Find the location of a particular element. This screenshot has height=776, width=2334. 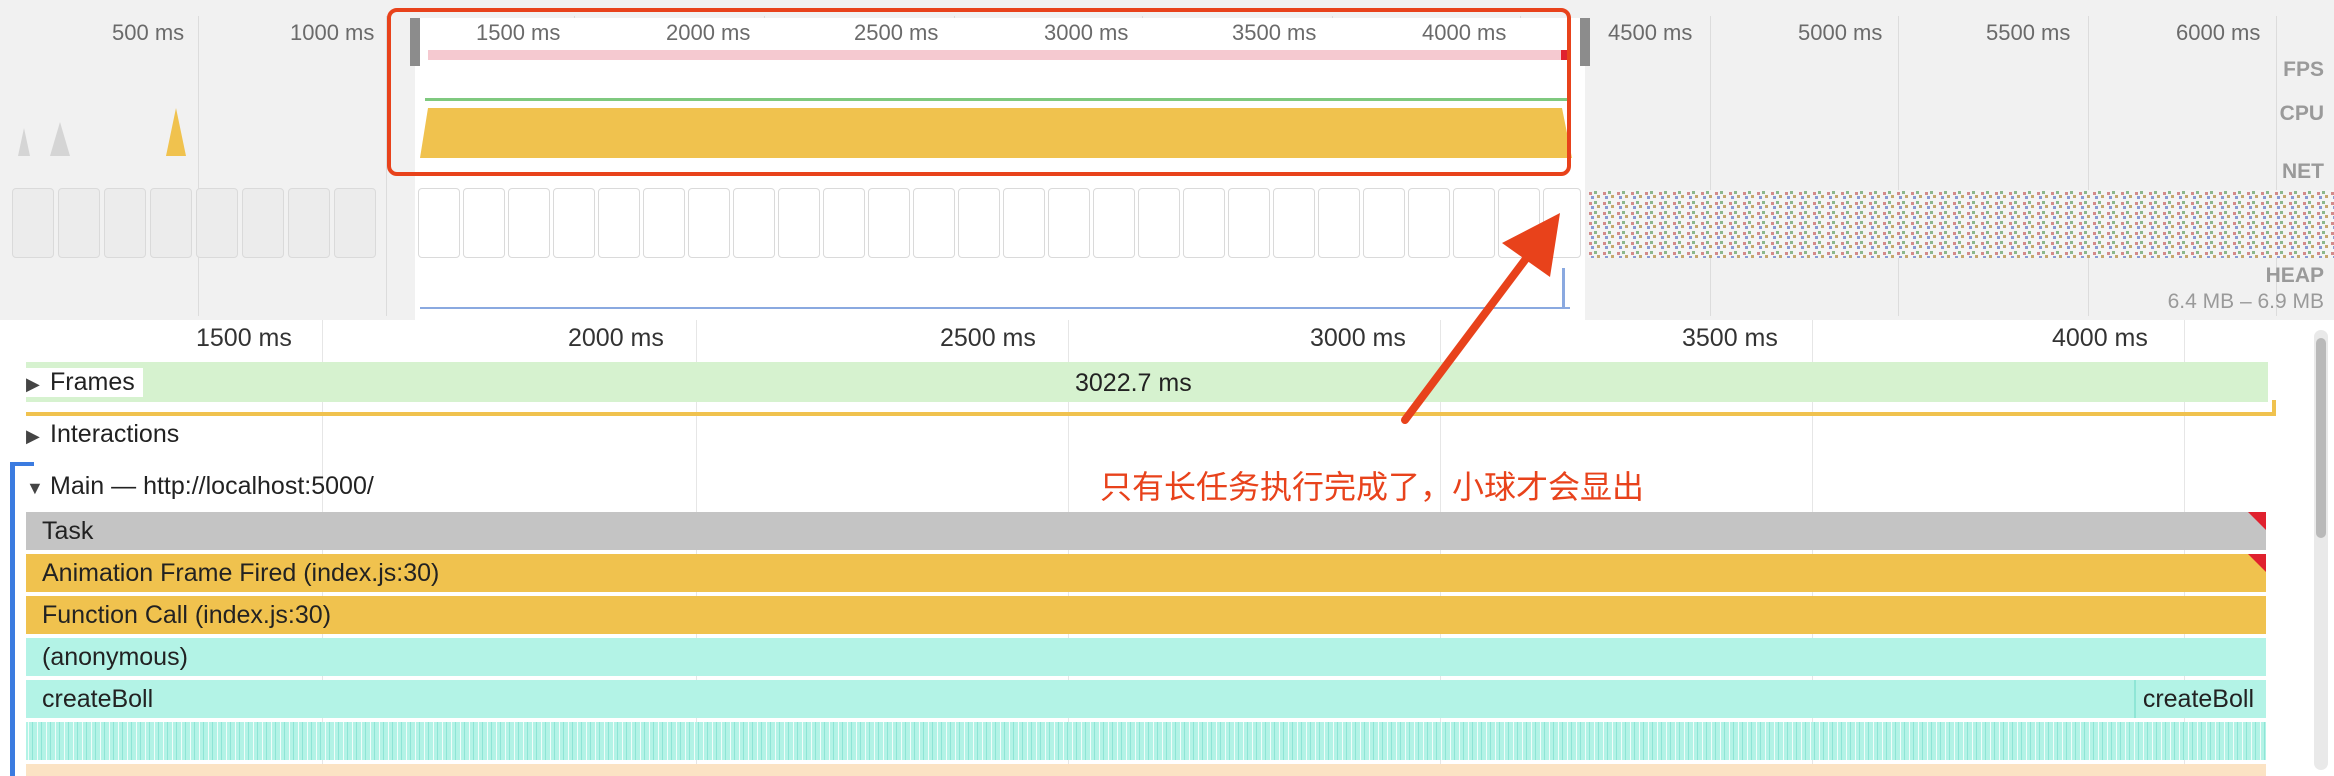

overview-tick-label: 5000 ms is located at coordinates (1840, 32).